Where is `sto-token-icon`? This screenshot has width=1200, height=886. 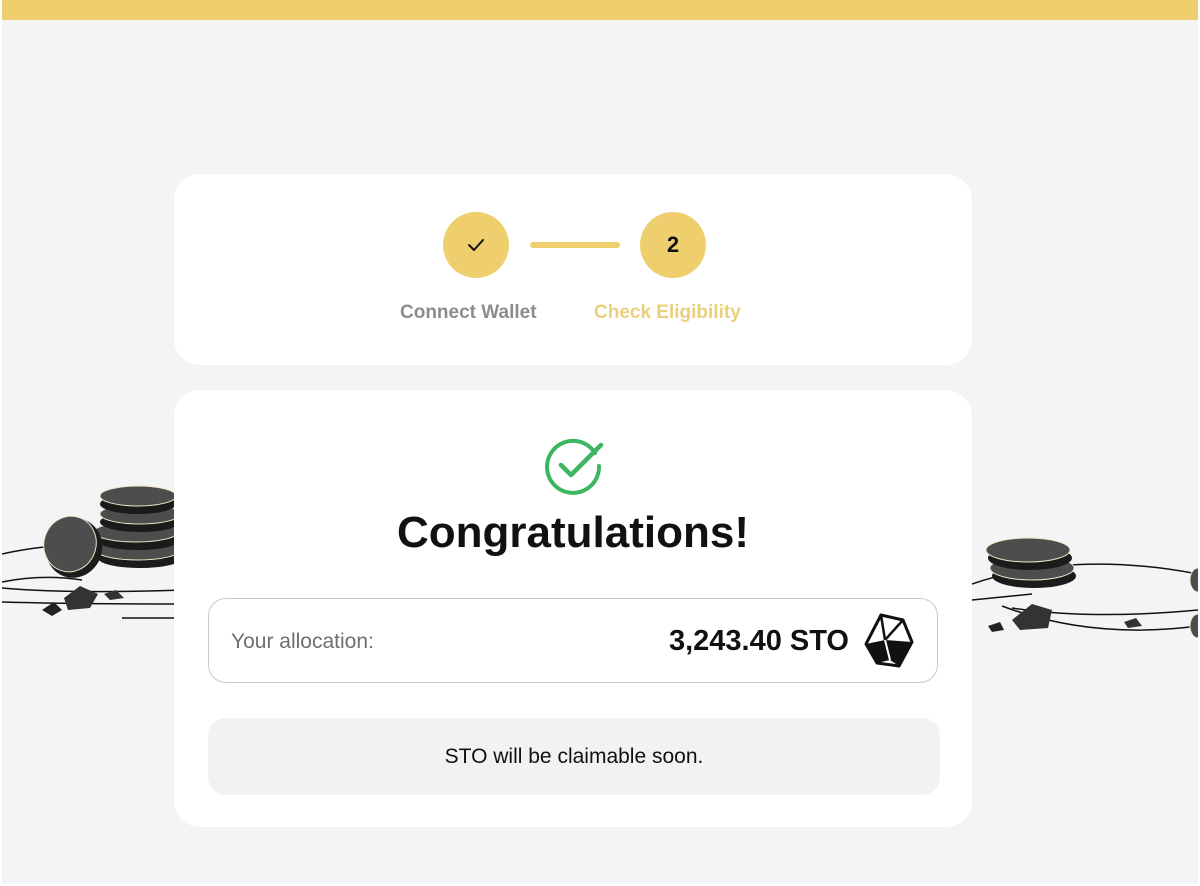 sto-token-icon is located at coordinates (889, 640).